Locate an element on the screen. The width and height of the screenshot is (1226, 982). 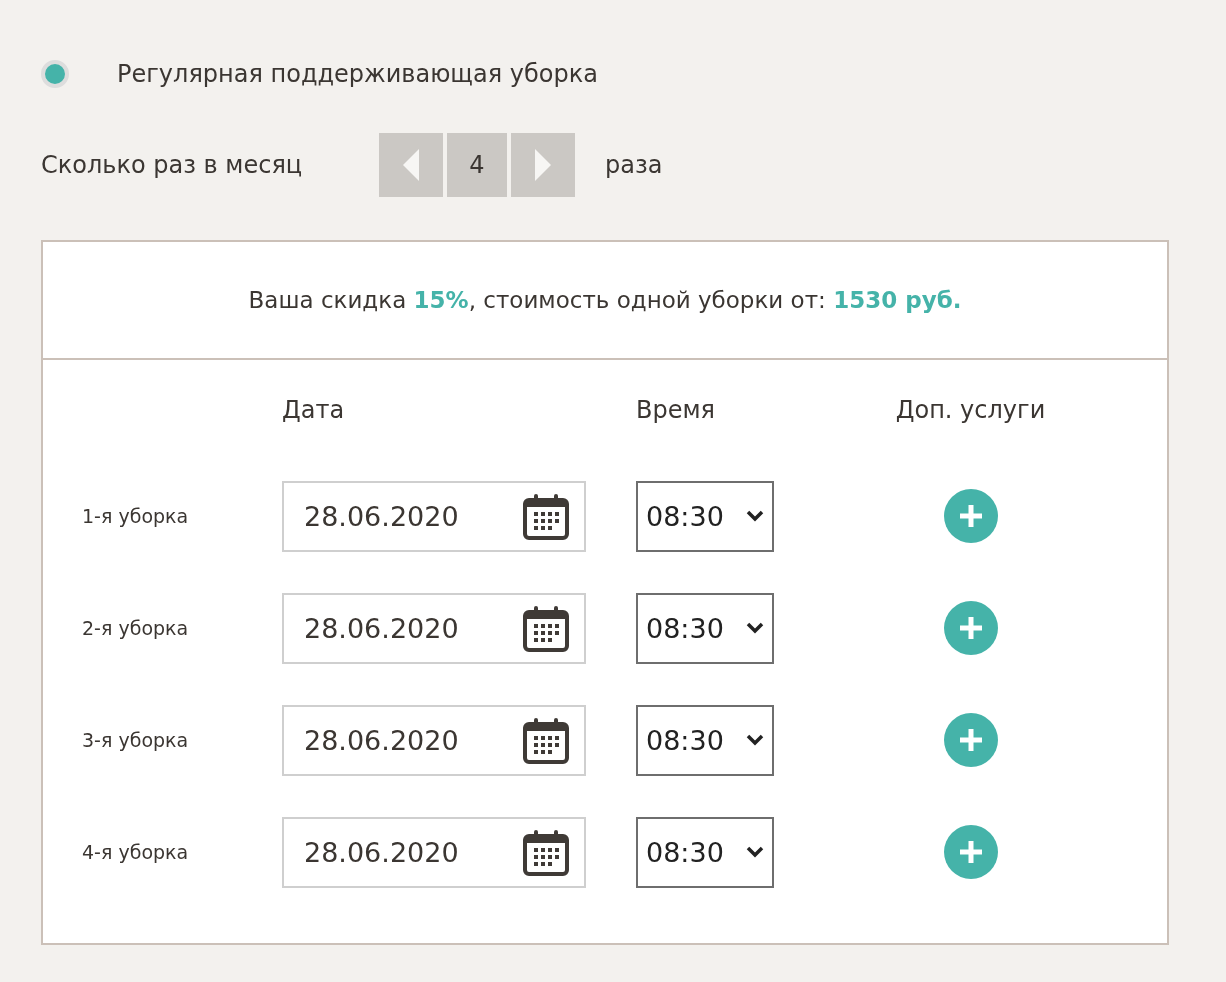
frequency-label: Сколько раз в месяц is located at coordinates (172, 165).